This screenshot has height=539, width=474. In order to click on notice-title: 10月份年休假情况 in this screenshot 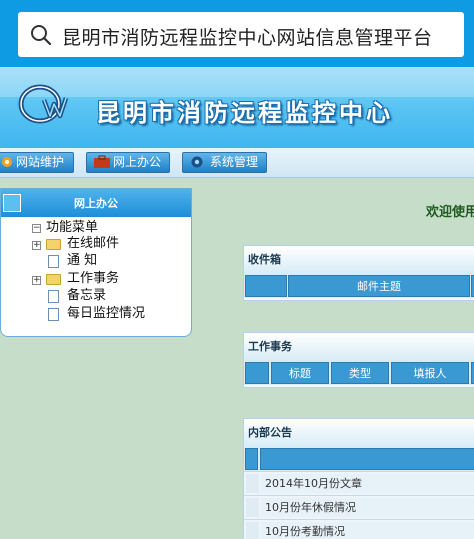, I will do `click(367, 507)`.